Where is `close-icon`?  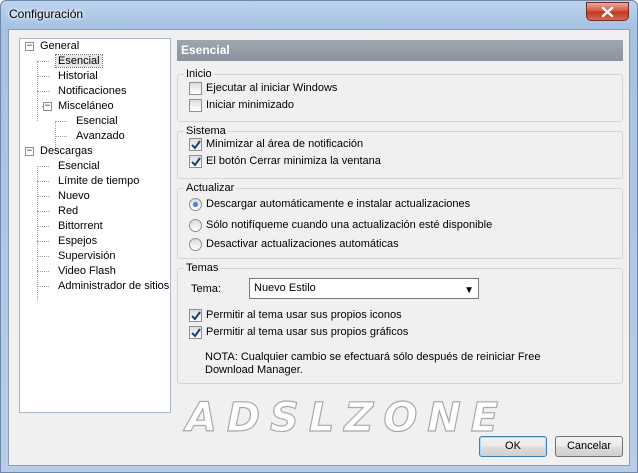 close-icon is located at coordinates (607, 12).